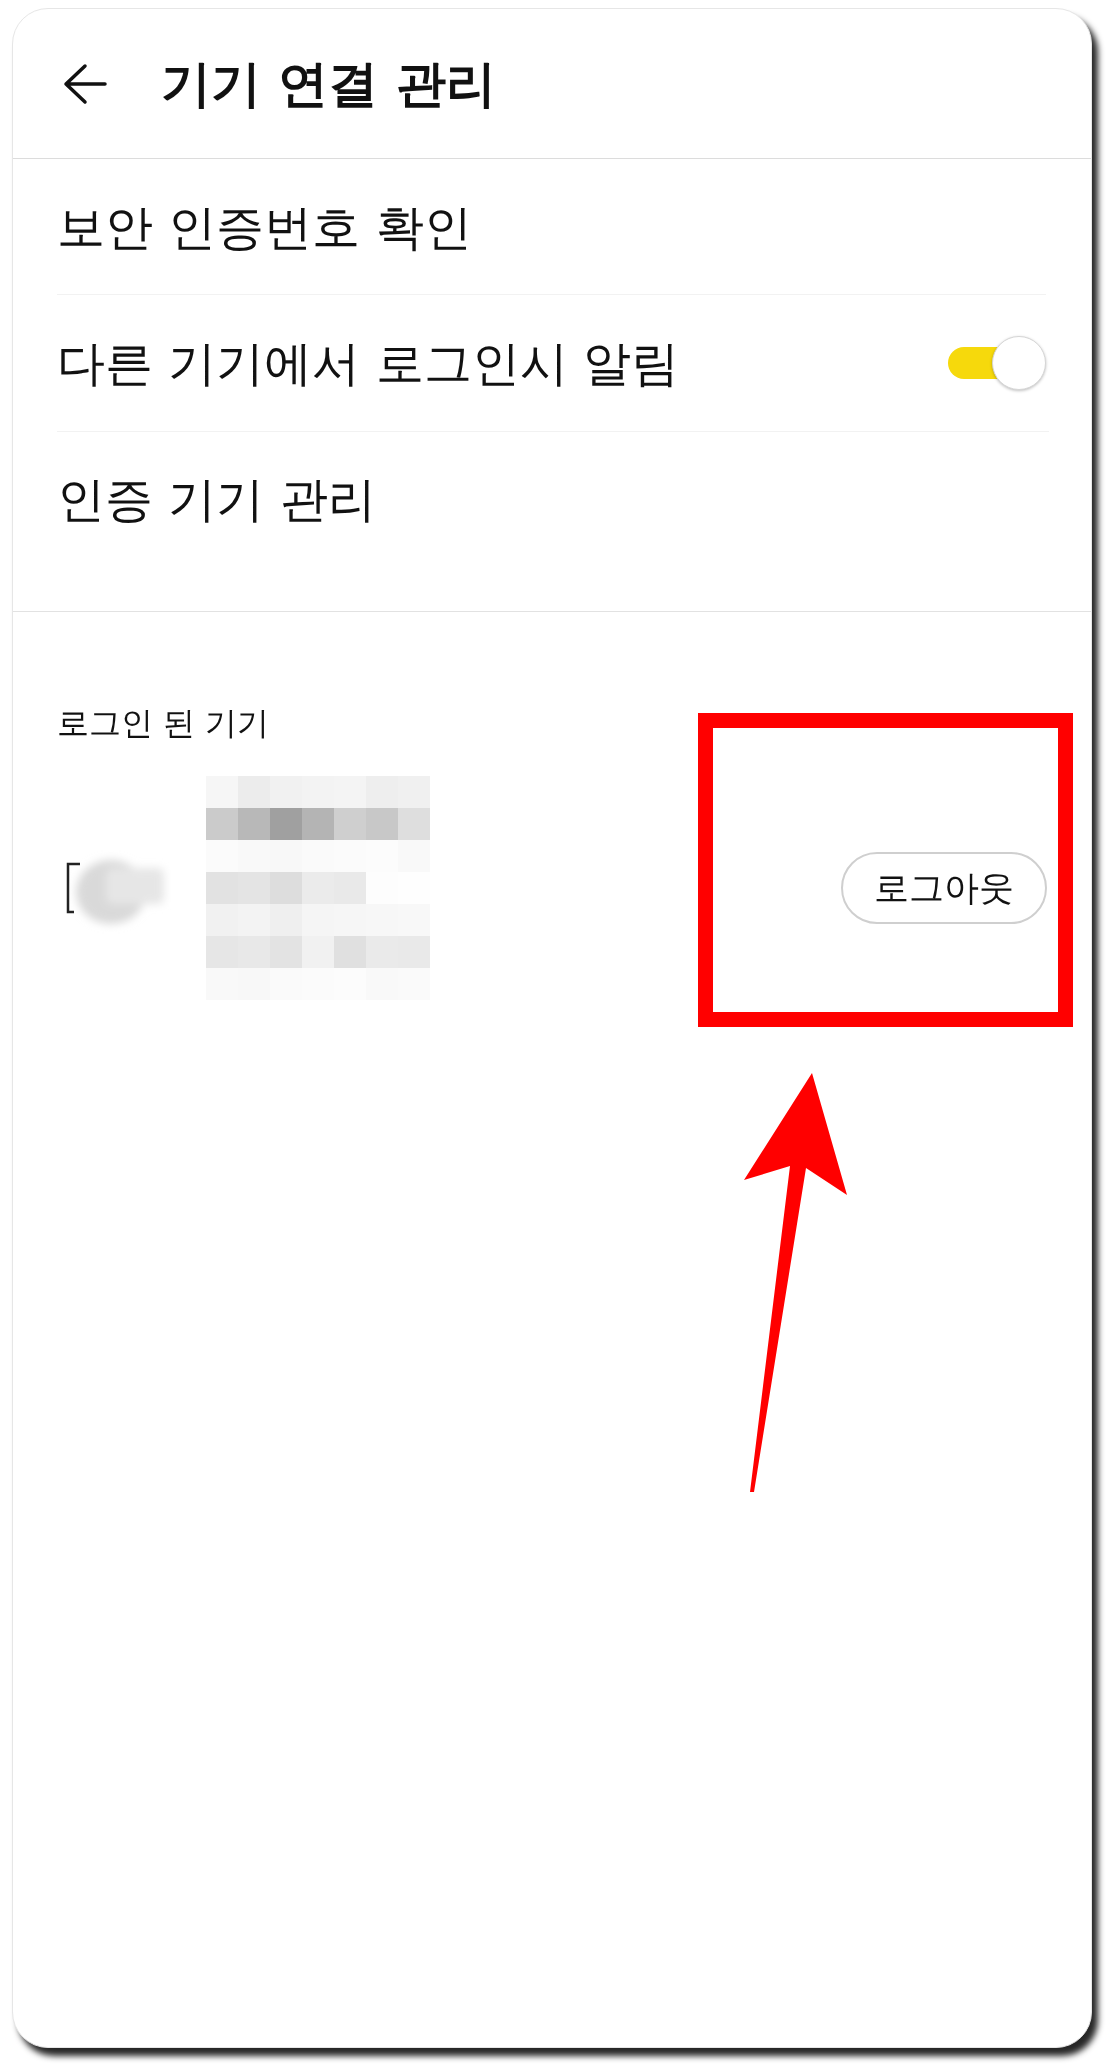 The width and height of the screenshot is (1112, 2071). I want to click on logout-button: 로그아웃, so click(944, 888).